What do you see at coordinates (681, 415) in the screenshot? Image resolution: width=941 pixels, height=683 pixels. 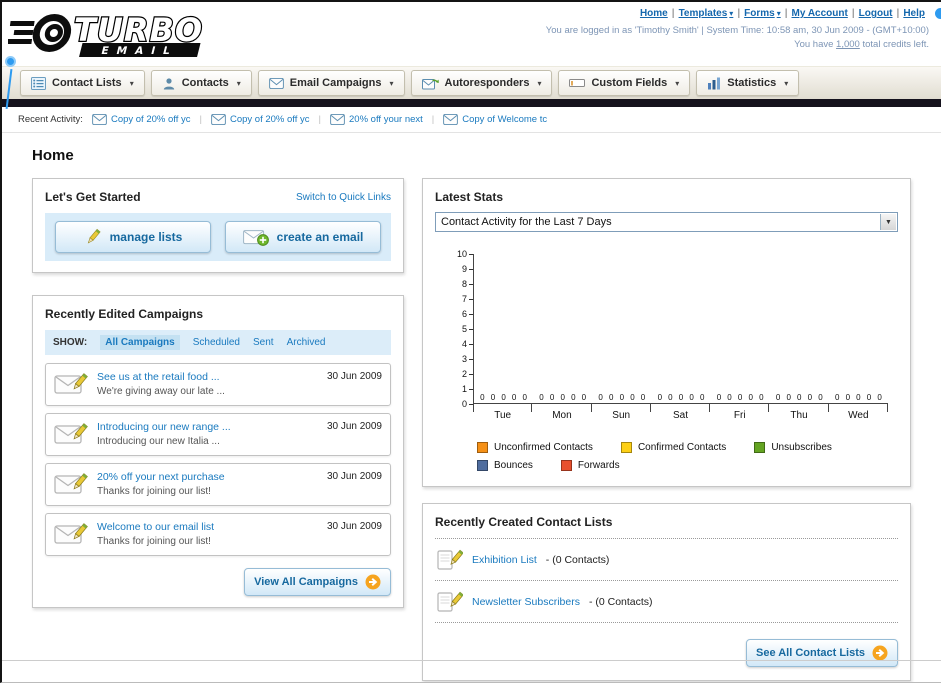 I see `chart-days: Tue Mon Sun Sat Fri Thu Wed` at bounding box center [681, 415].